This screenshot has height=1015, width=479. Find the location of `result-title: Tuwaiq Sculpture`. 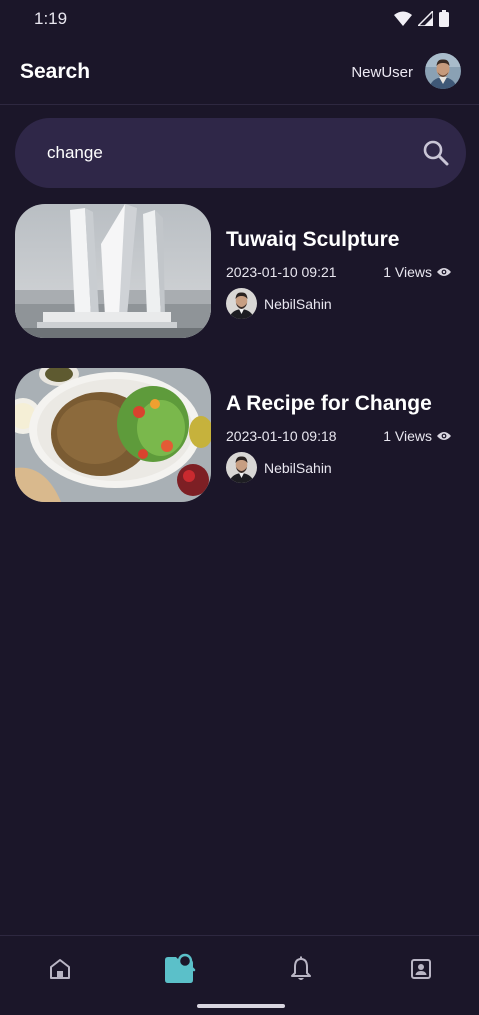

result-title: Tuwaiq Sculpture is located at coordinates (313, 239).